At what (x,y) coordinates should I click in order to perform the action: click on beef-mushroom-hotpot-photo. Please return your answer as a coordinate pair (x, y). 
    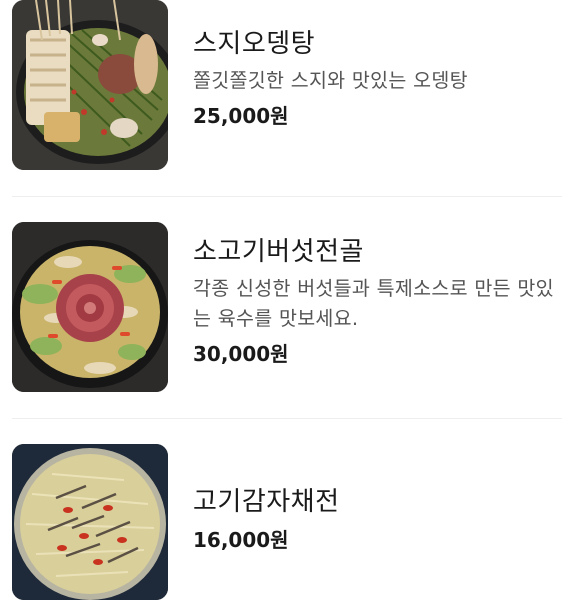
    Looking at the image, I should click on (90, 307).